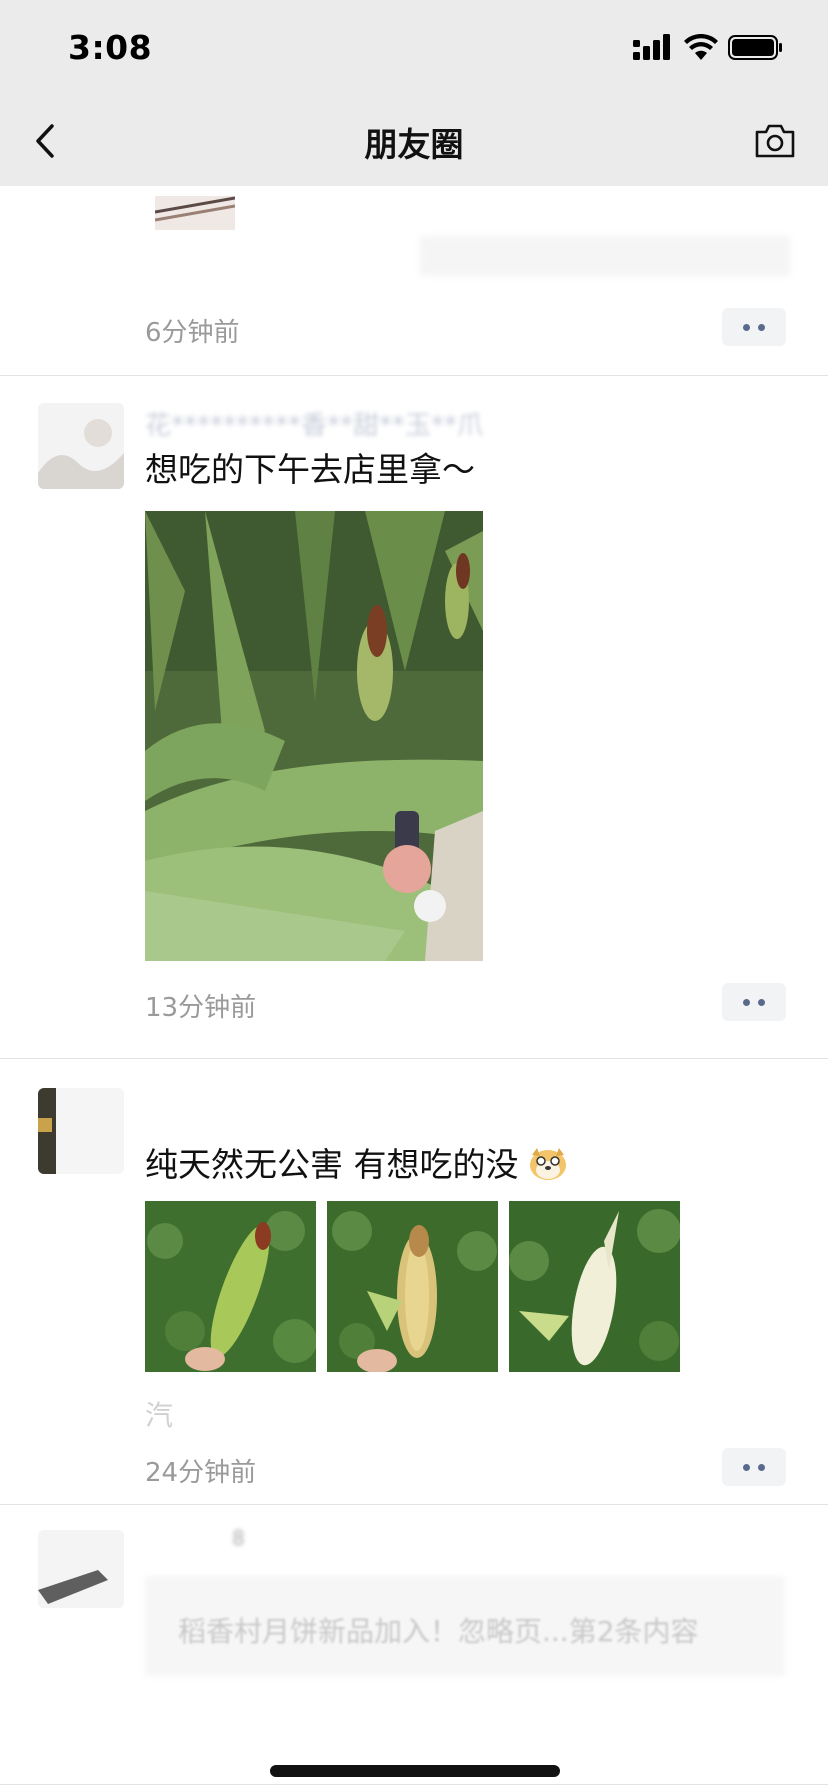 This screenshot has width=828, height=1792. I want to click on page-title: 朋友圈, so click(414, 144).